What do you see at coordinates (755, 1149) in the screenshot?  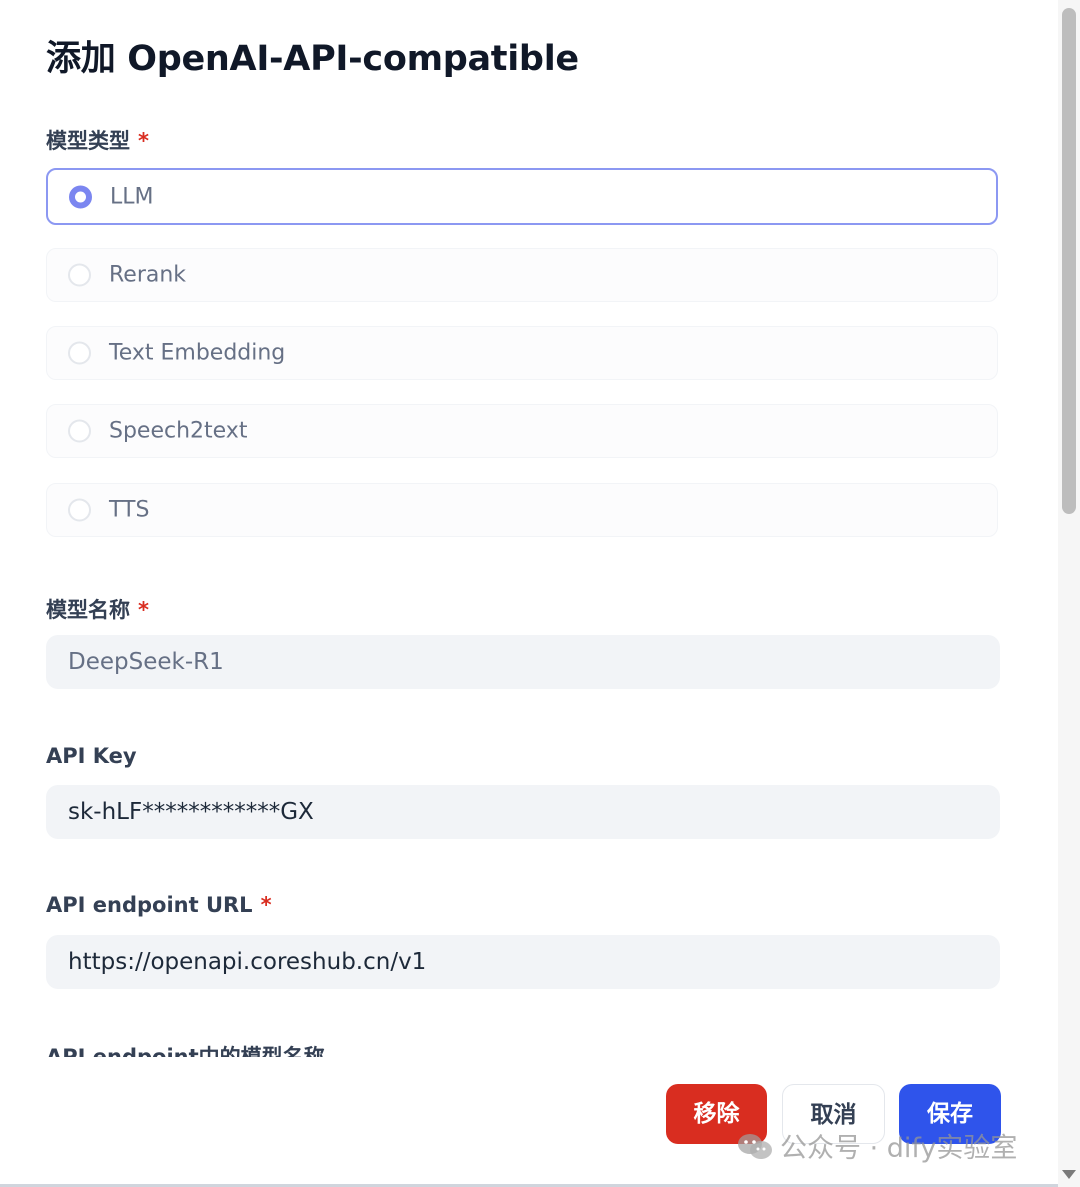 I see `wechat-icon` at bounding box center [755, 1149].